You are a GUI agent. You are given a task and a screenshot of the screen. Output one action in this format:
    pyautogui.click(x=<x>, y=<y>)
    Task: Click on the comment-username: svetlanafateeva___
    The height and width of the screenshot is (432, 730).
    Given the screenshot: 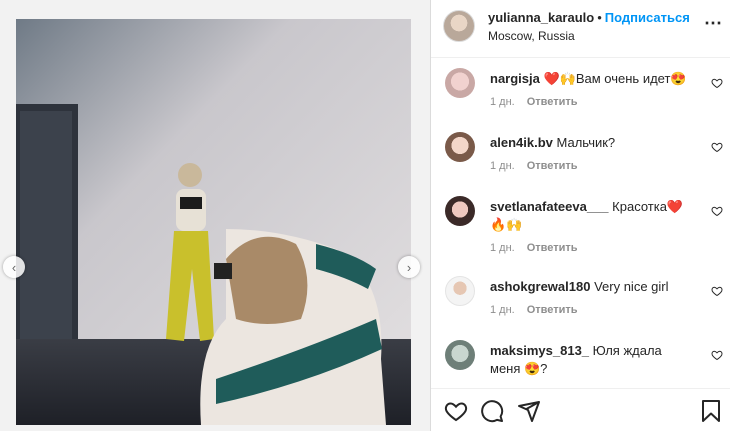 What is the action you would take?
    pyautogui.click(x=549, y=206)
    